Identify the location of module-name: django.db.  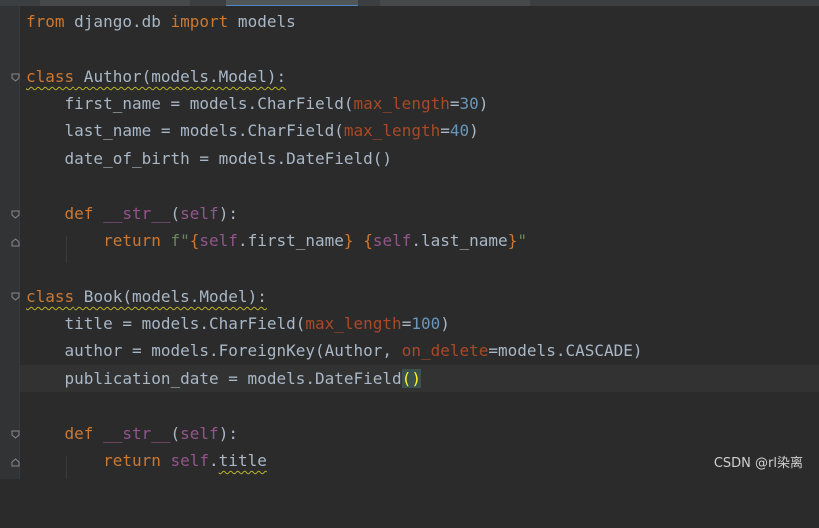
(117, 21).